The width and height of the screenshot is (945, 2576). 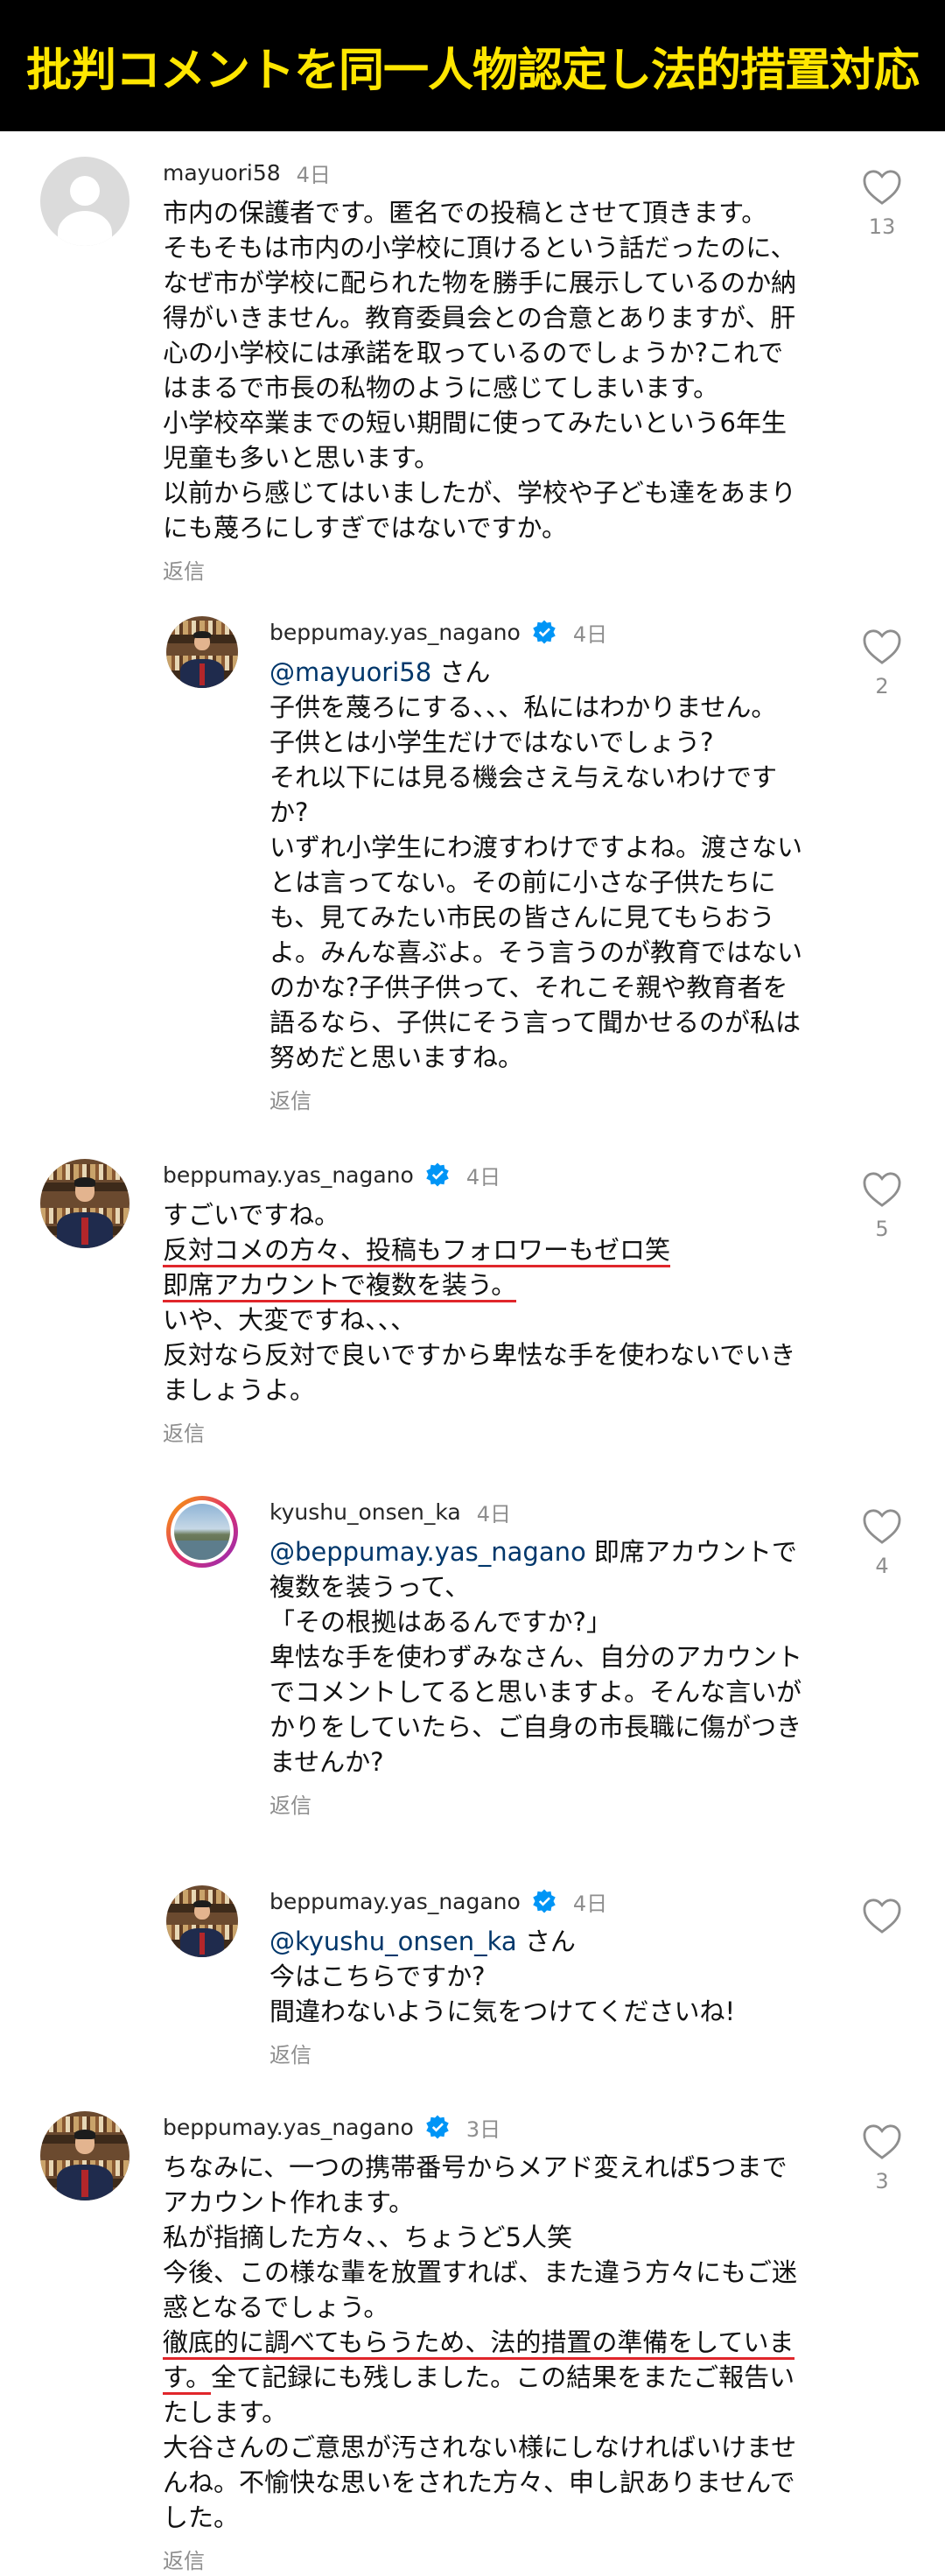 What do you see at coordinates (365, 528) in the screenshot?
I see `comment-line: にも蔑ろにしすぎではないですか。` at bounding box center [365, 528].